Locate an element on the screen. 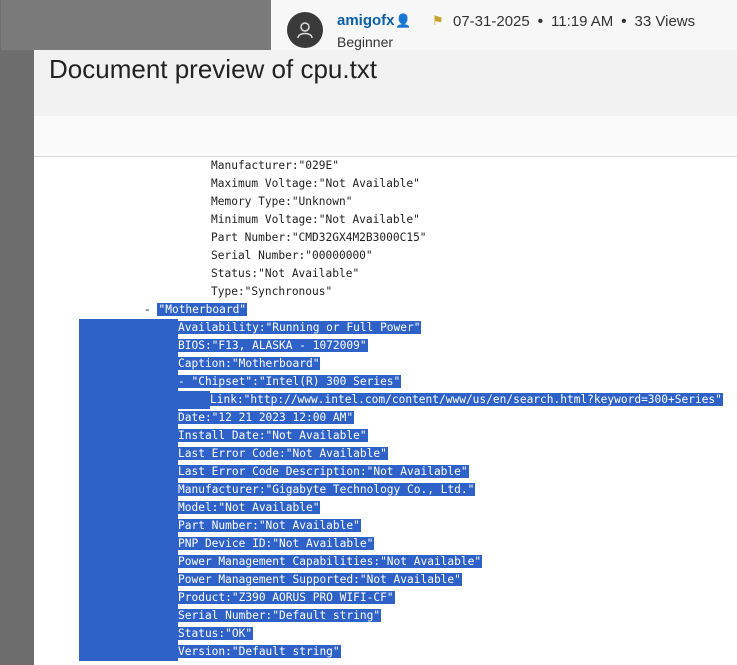 The height and width of the screenshot is (665, 737). document-line: Manufacturer:"029E" is located at coordinates (275, 165).